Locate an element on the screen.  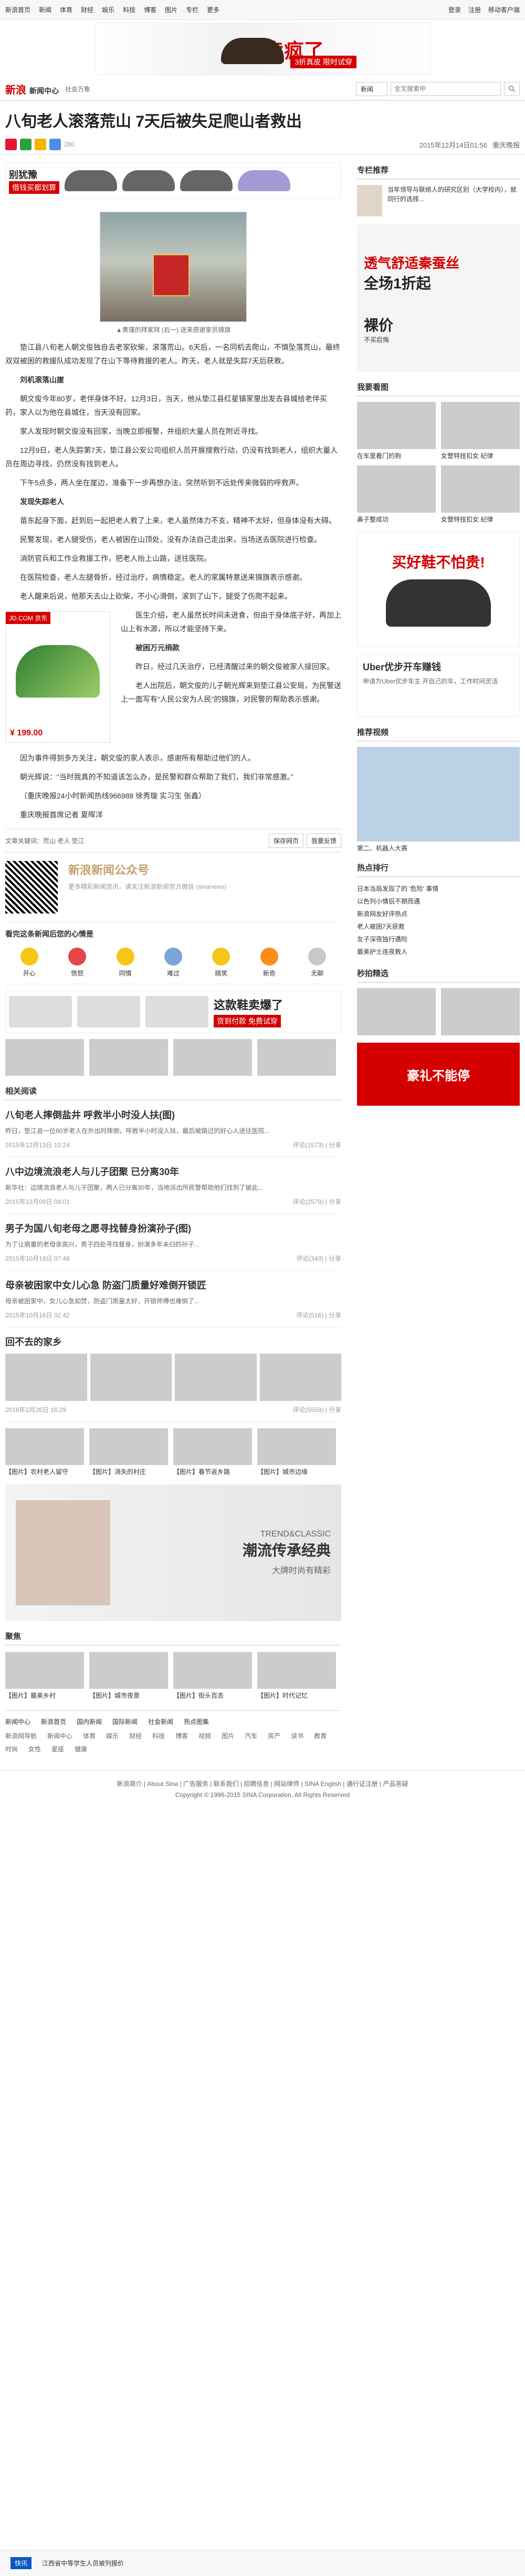
save-page-button: 保存网页 is located at coordinates (285, 841).